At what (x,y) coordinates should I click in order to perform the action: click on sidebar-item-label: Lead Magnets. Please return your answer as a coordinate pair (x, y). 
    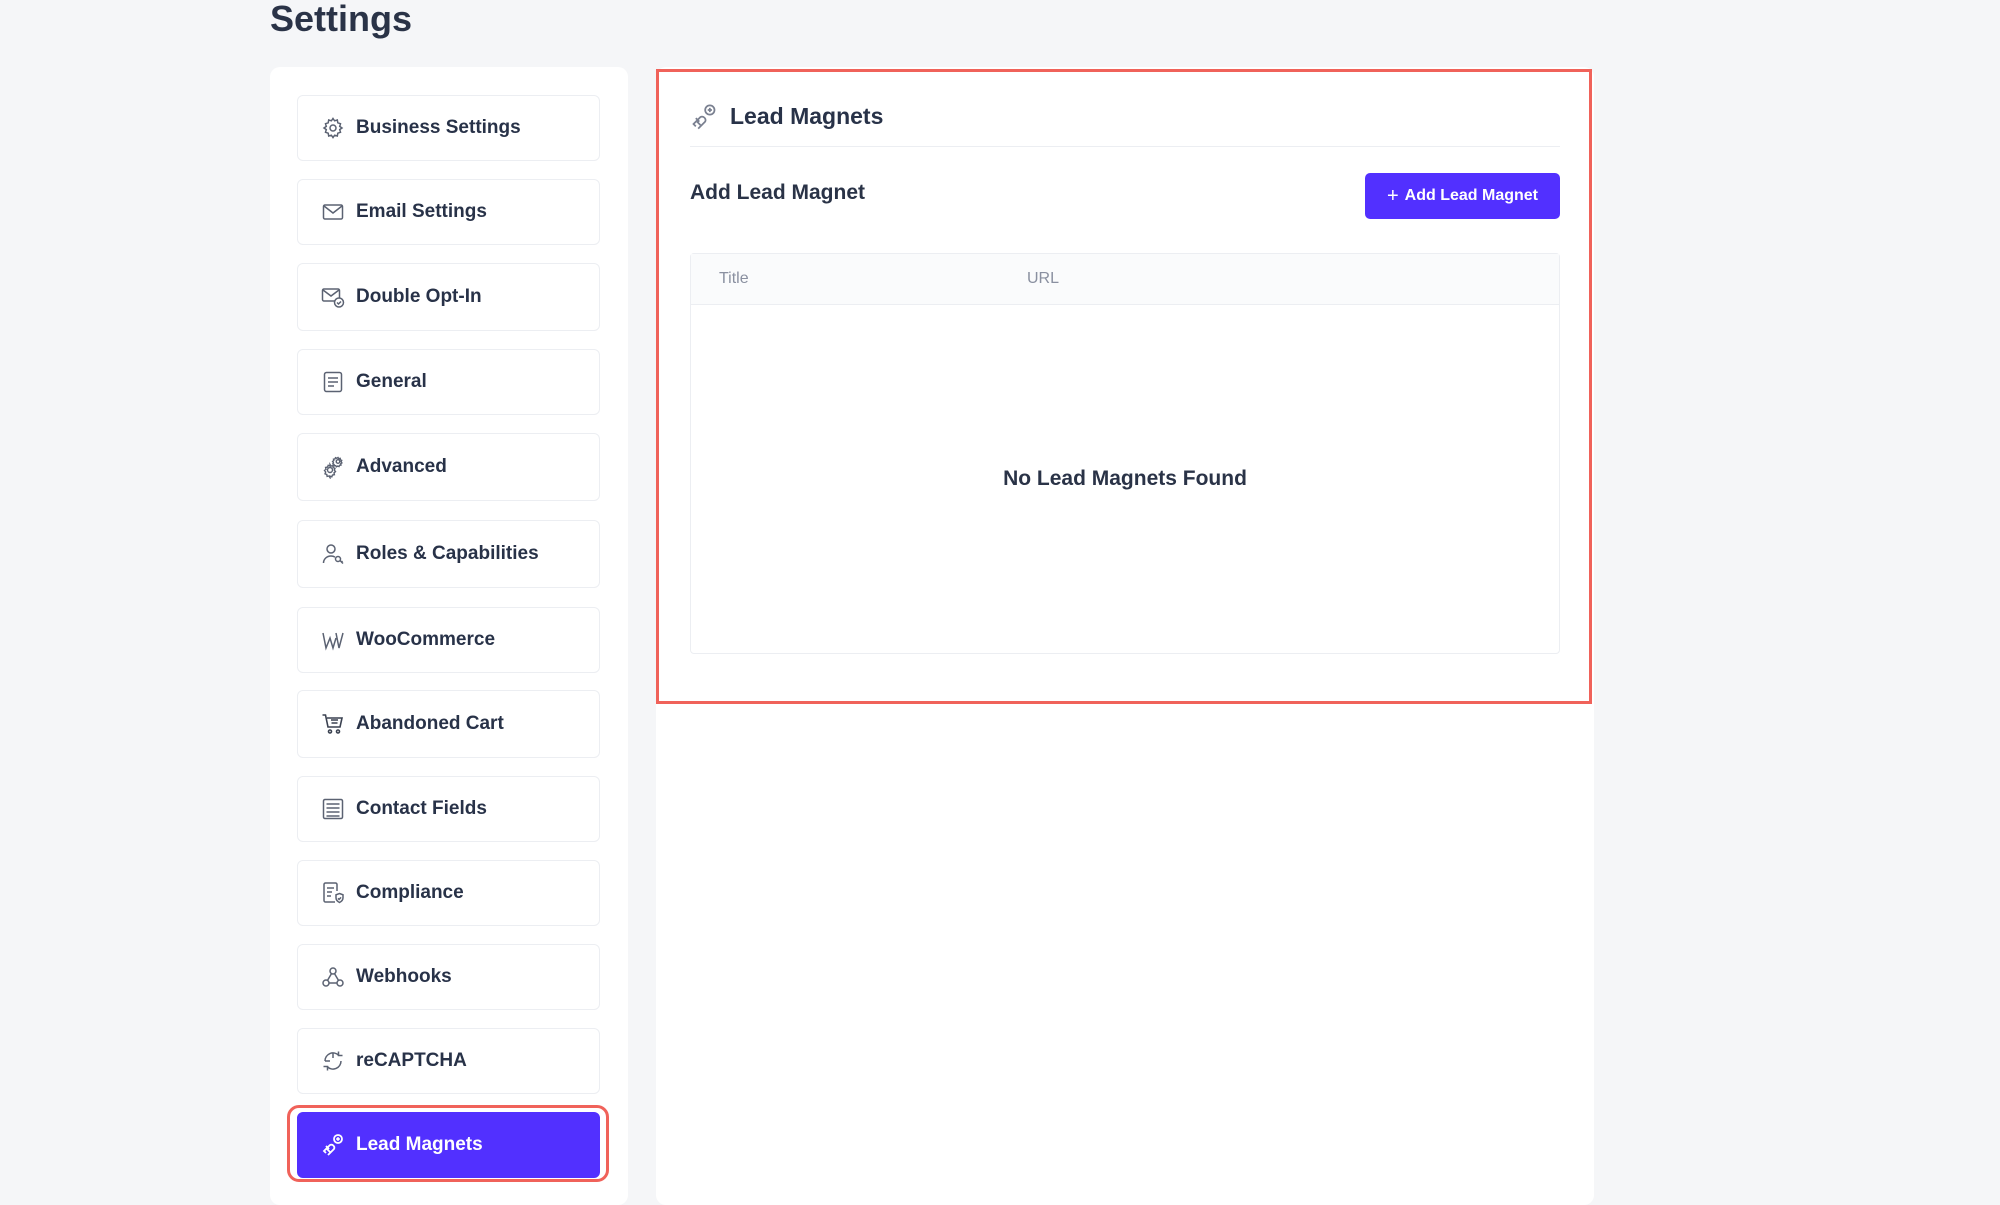
    Looking at the image, I should click on (419, 1144).